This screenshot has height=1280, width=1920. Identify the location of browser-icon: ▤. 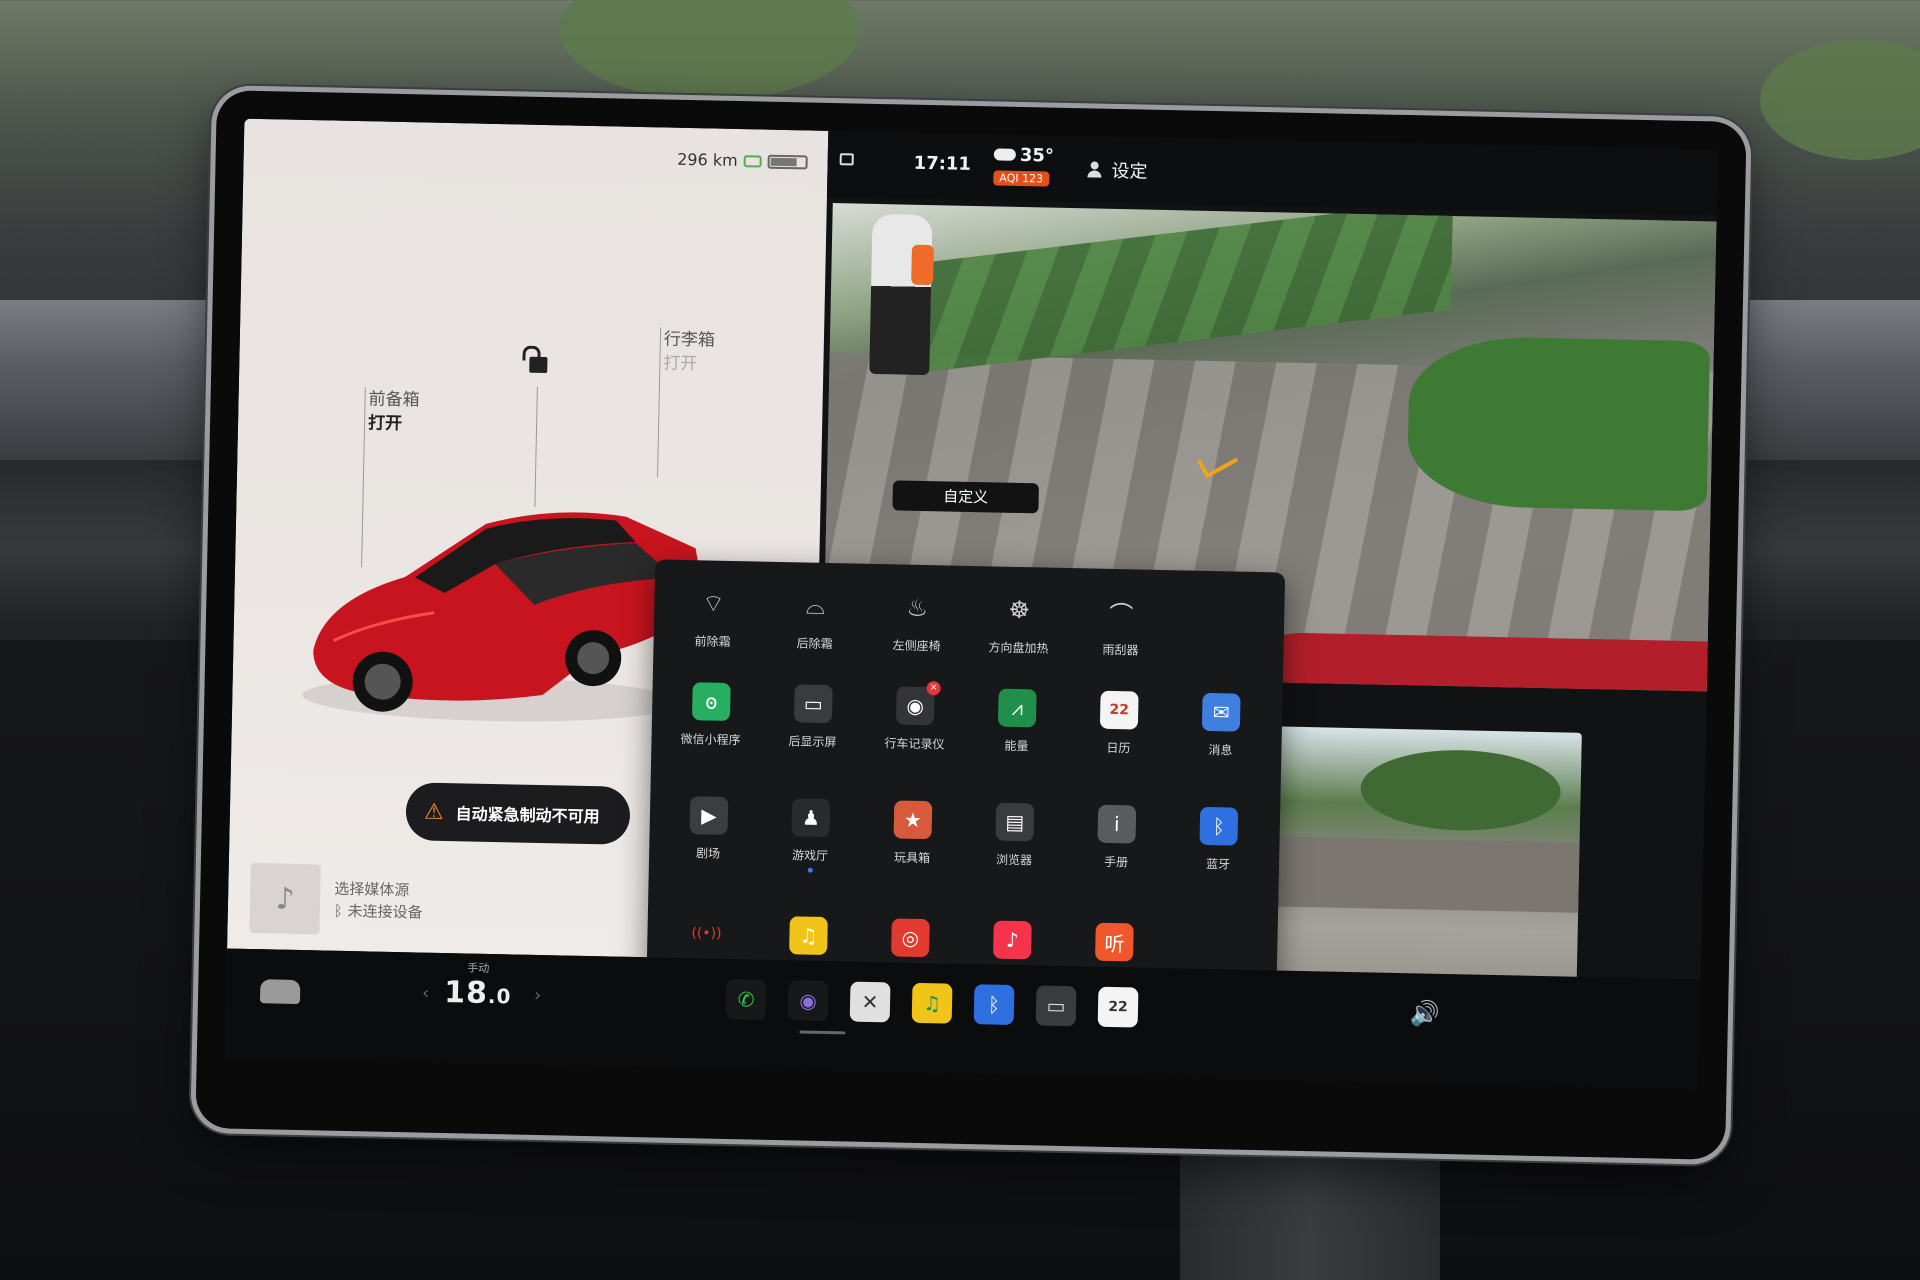
(1015, 822).